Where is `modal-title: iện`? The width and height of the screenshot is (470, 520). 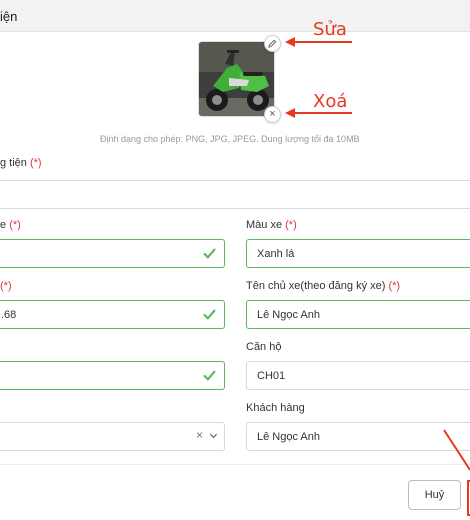 modal-title: iện is located at coordinates (9, 16).